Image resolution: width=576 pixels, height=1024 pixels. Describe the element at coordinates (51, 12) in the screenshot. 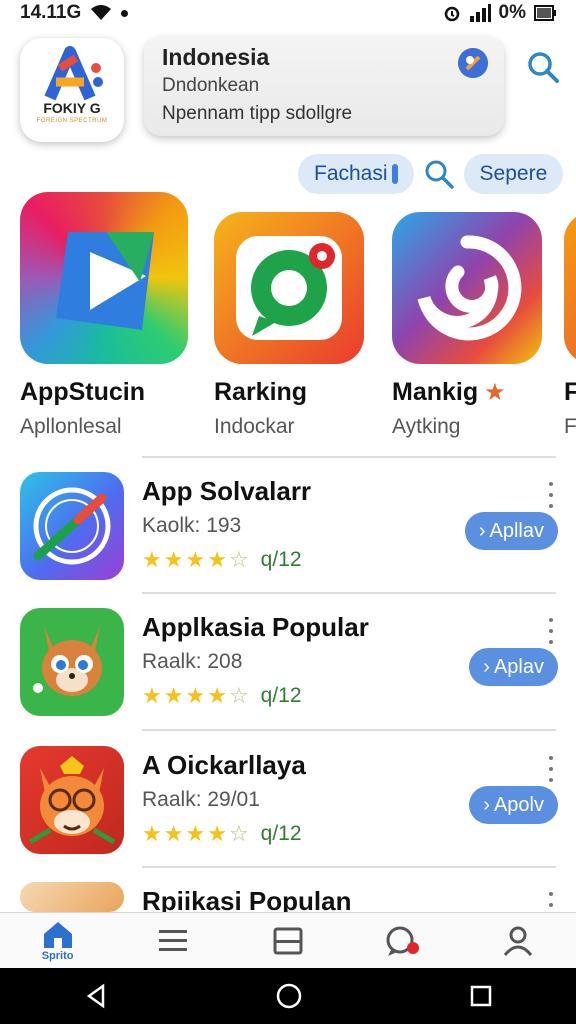

I see `status-time: 14.11G` at that location.